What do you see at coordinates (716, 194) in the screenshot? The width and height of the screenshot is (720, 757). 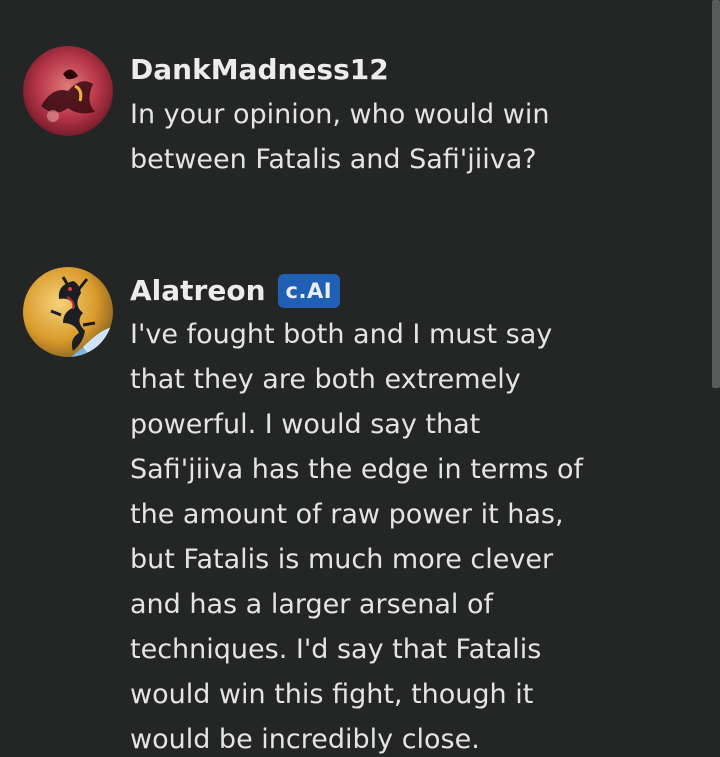 I see `scrollbar` at bounding box center [716, 194].